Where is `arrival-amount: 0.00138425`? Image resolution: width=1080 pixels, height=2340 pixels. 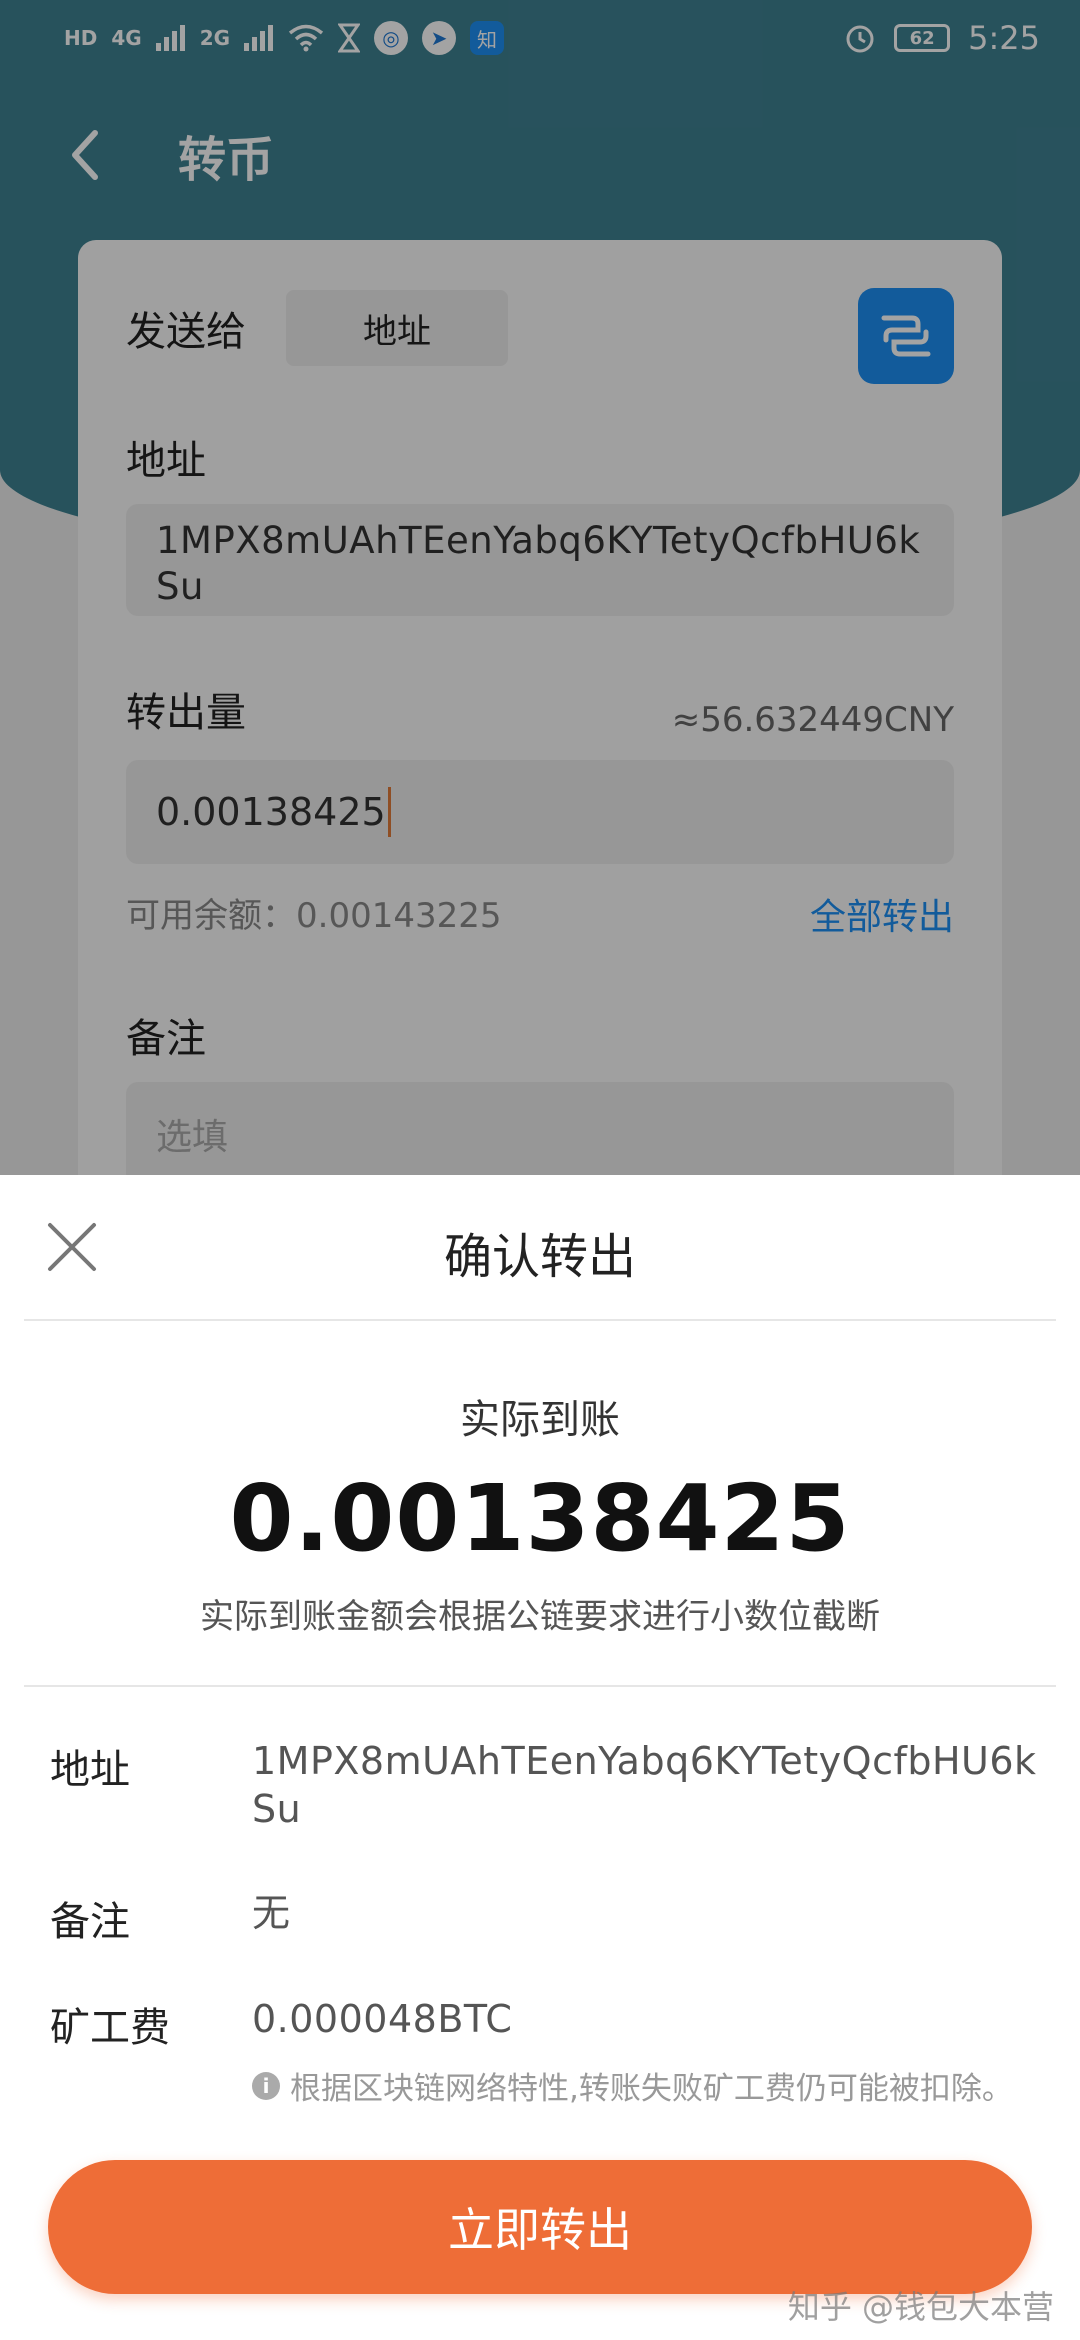
arrival-amount: 0.00138425 is located at coordinates (540, 1518).